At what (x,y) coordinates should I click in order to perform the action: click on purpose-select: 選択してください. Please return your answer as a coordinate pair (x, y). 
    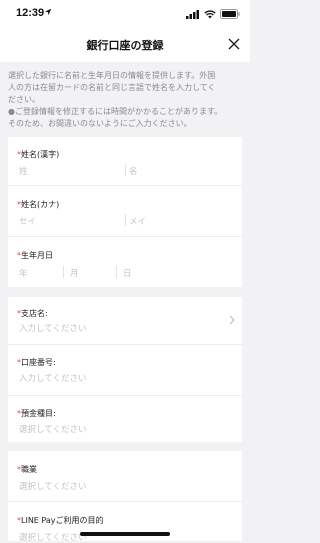
    Looking at the image, I should click on (53, 537).